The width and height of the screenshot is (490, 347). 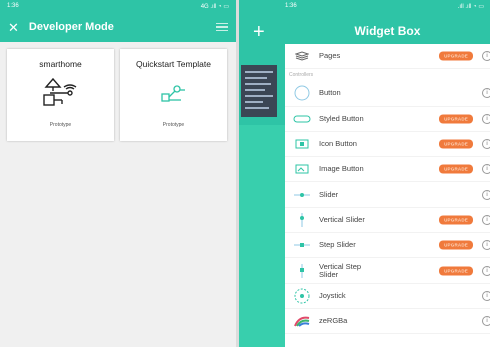 What do you see at coordinates (259, 32) in the screenshot?
I see `add-icon: +` at bounding box center [259, 32].